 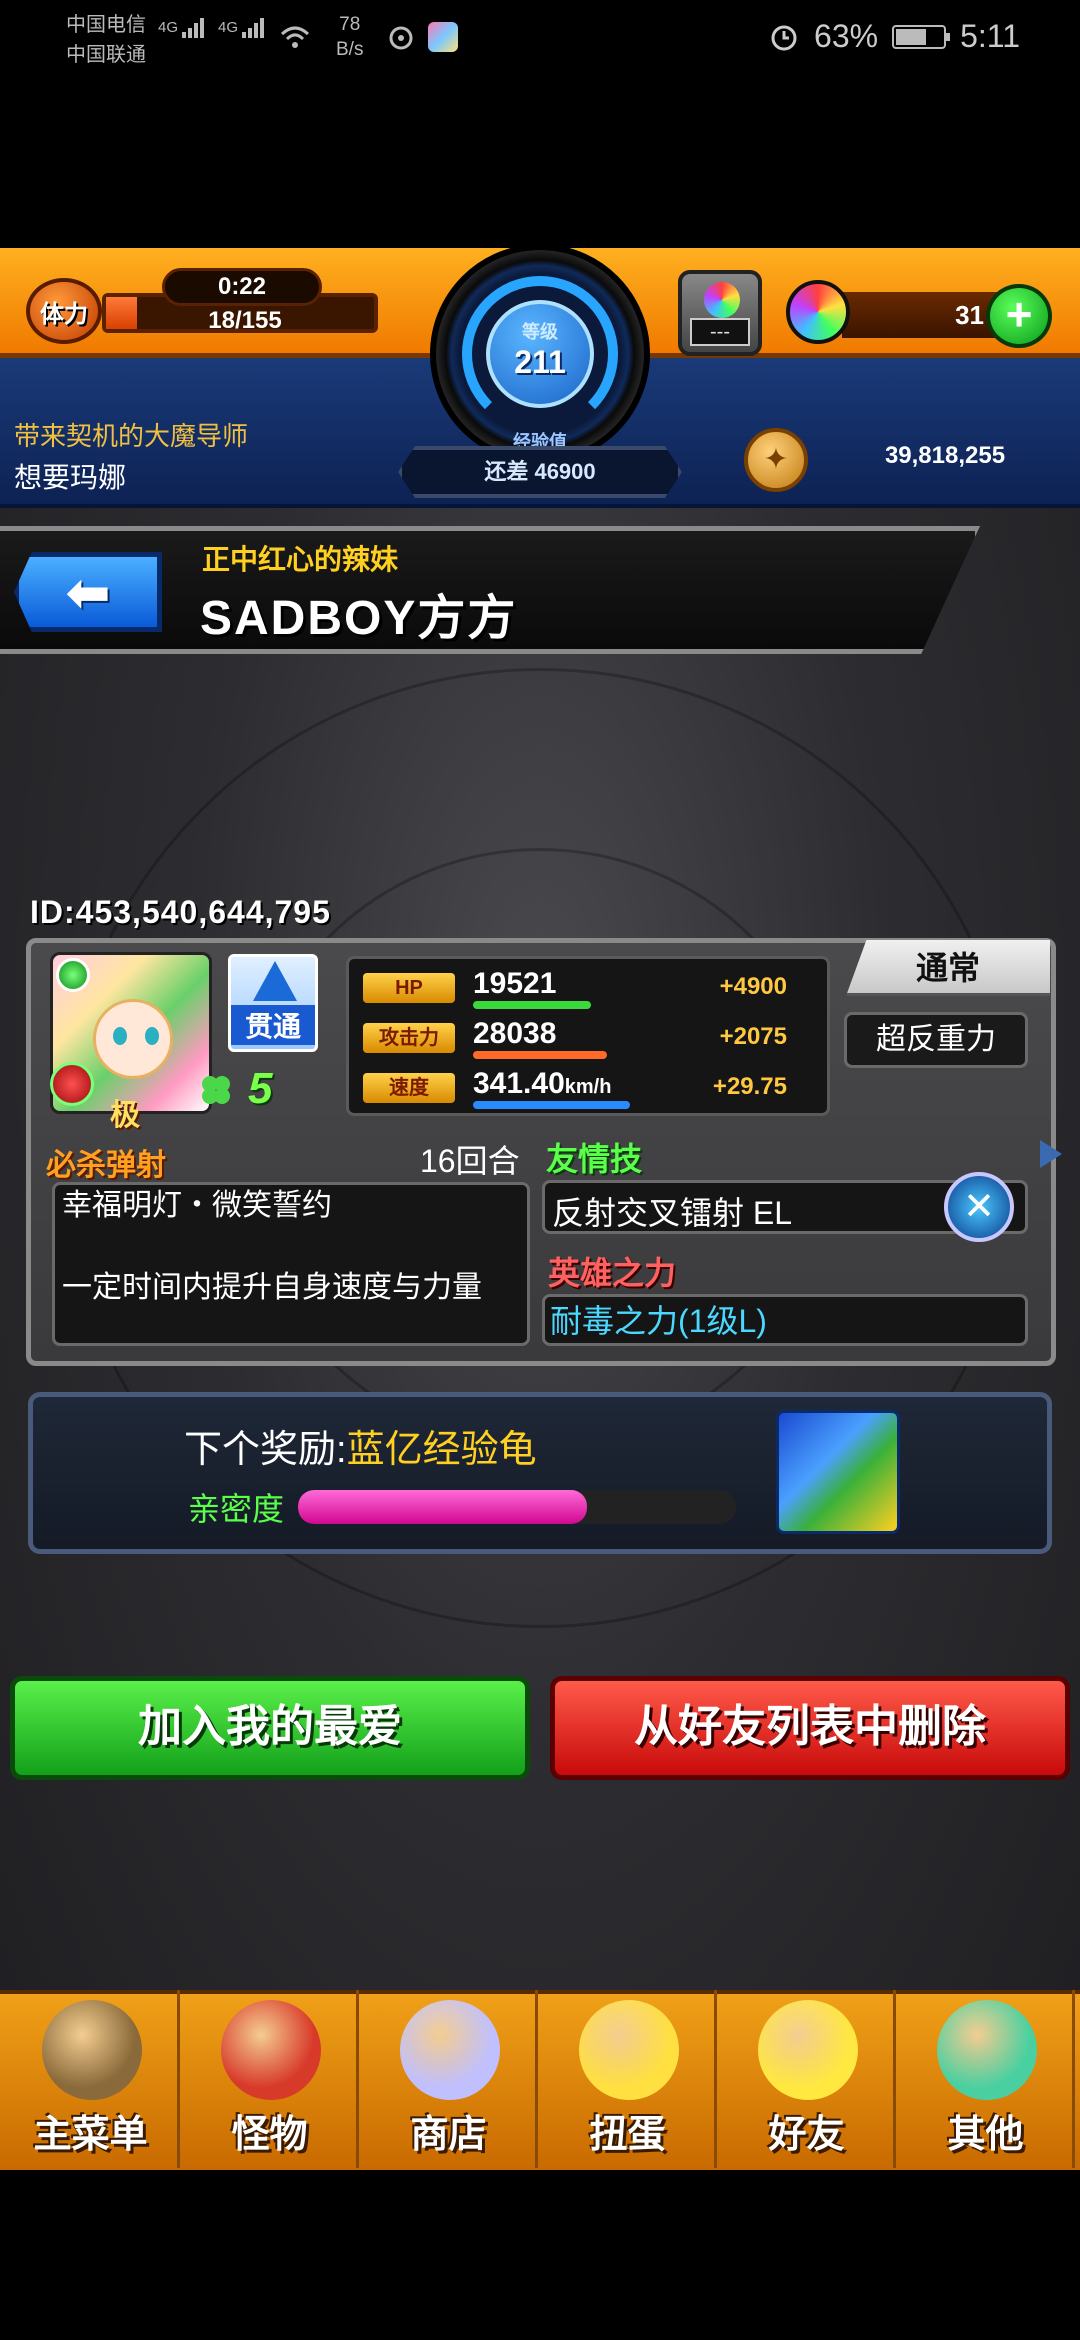 What do you see at coordinates (180, 912) in the screenshot?
I see `friend-id: ID:453,540,644,795` at bounding box center [180, 912].